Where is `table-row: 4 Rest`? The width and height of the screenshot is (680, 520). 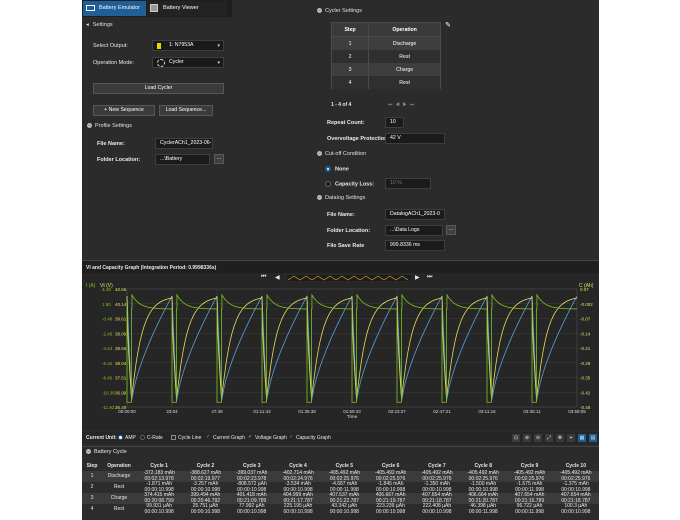
table-row: 4 Rest is located at coordinates (385, 82).